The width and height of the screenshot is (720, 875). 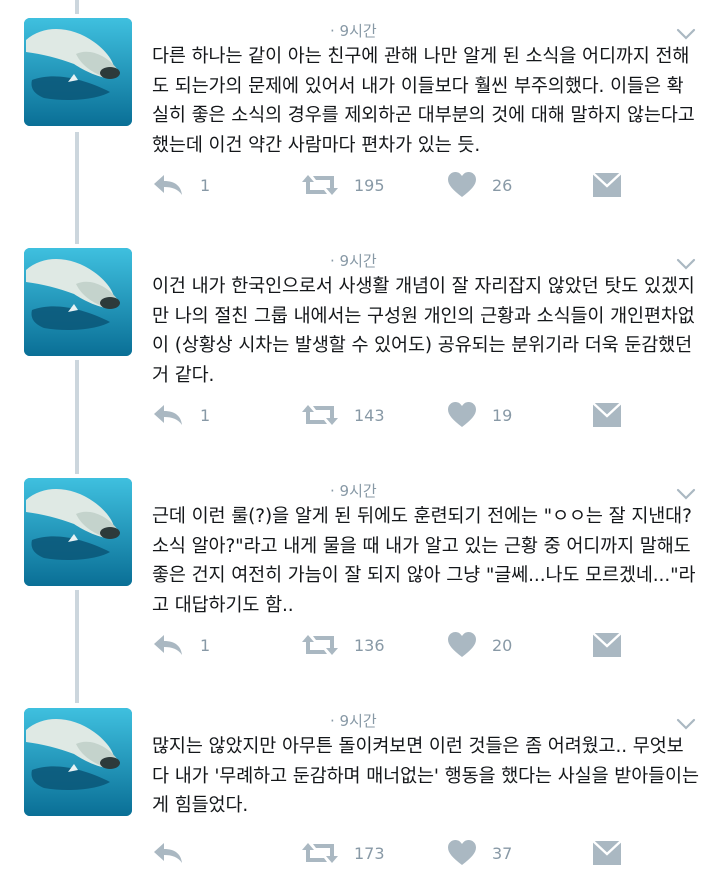 I want to click on retweet-button: 195, so click(x=343, y=185).